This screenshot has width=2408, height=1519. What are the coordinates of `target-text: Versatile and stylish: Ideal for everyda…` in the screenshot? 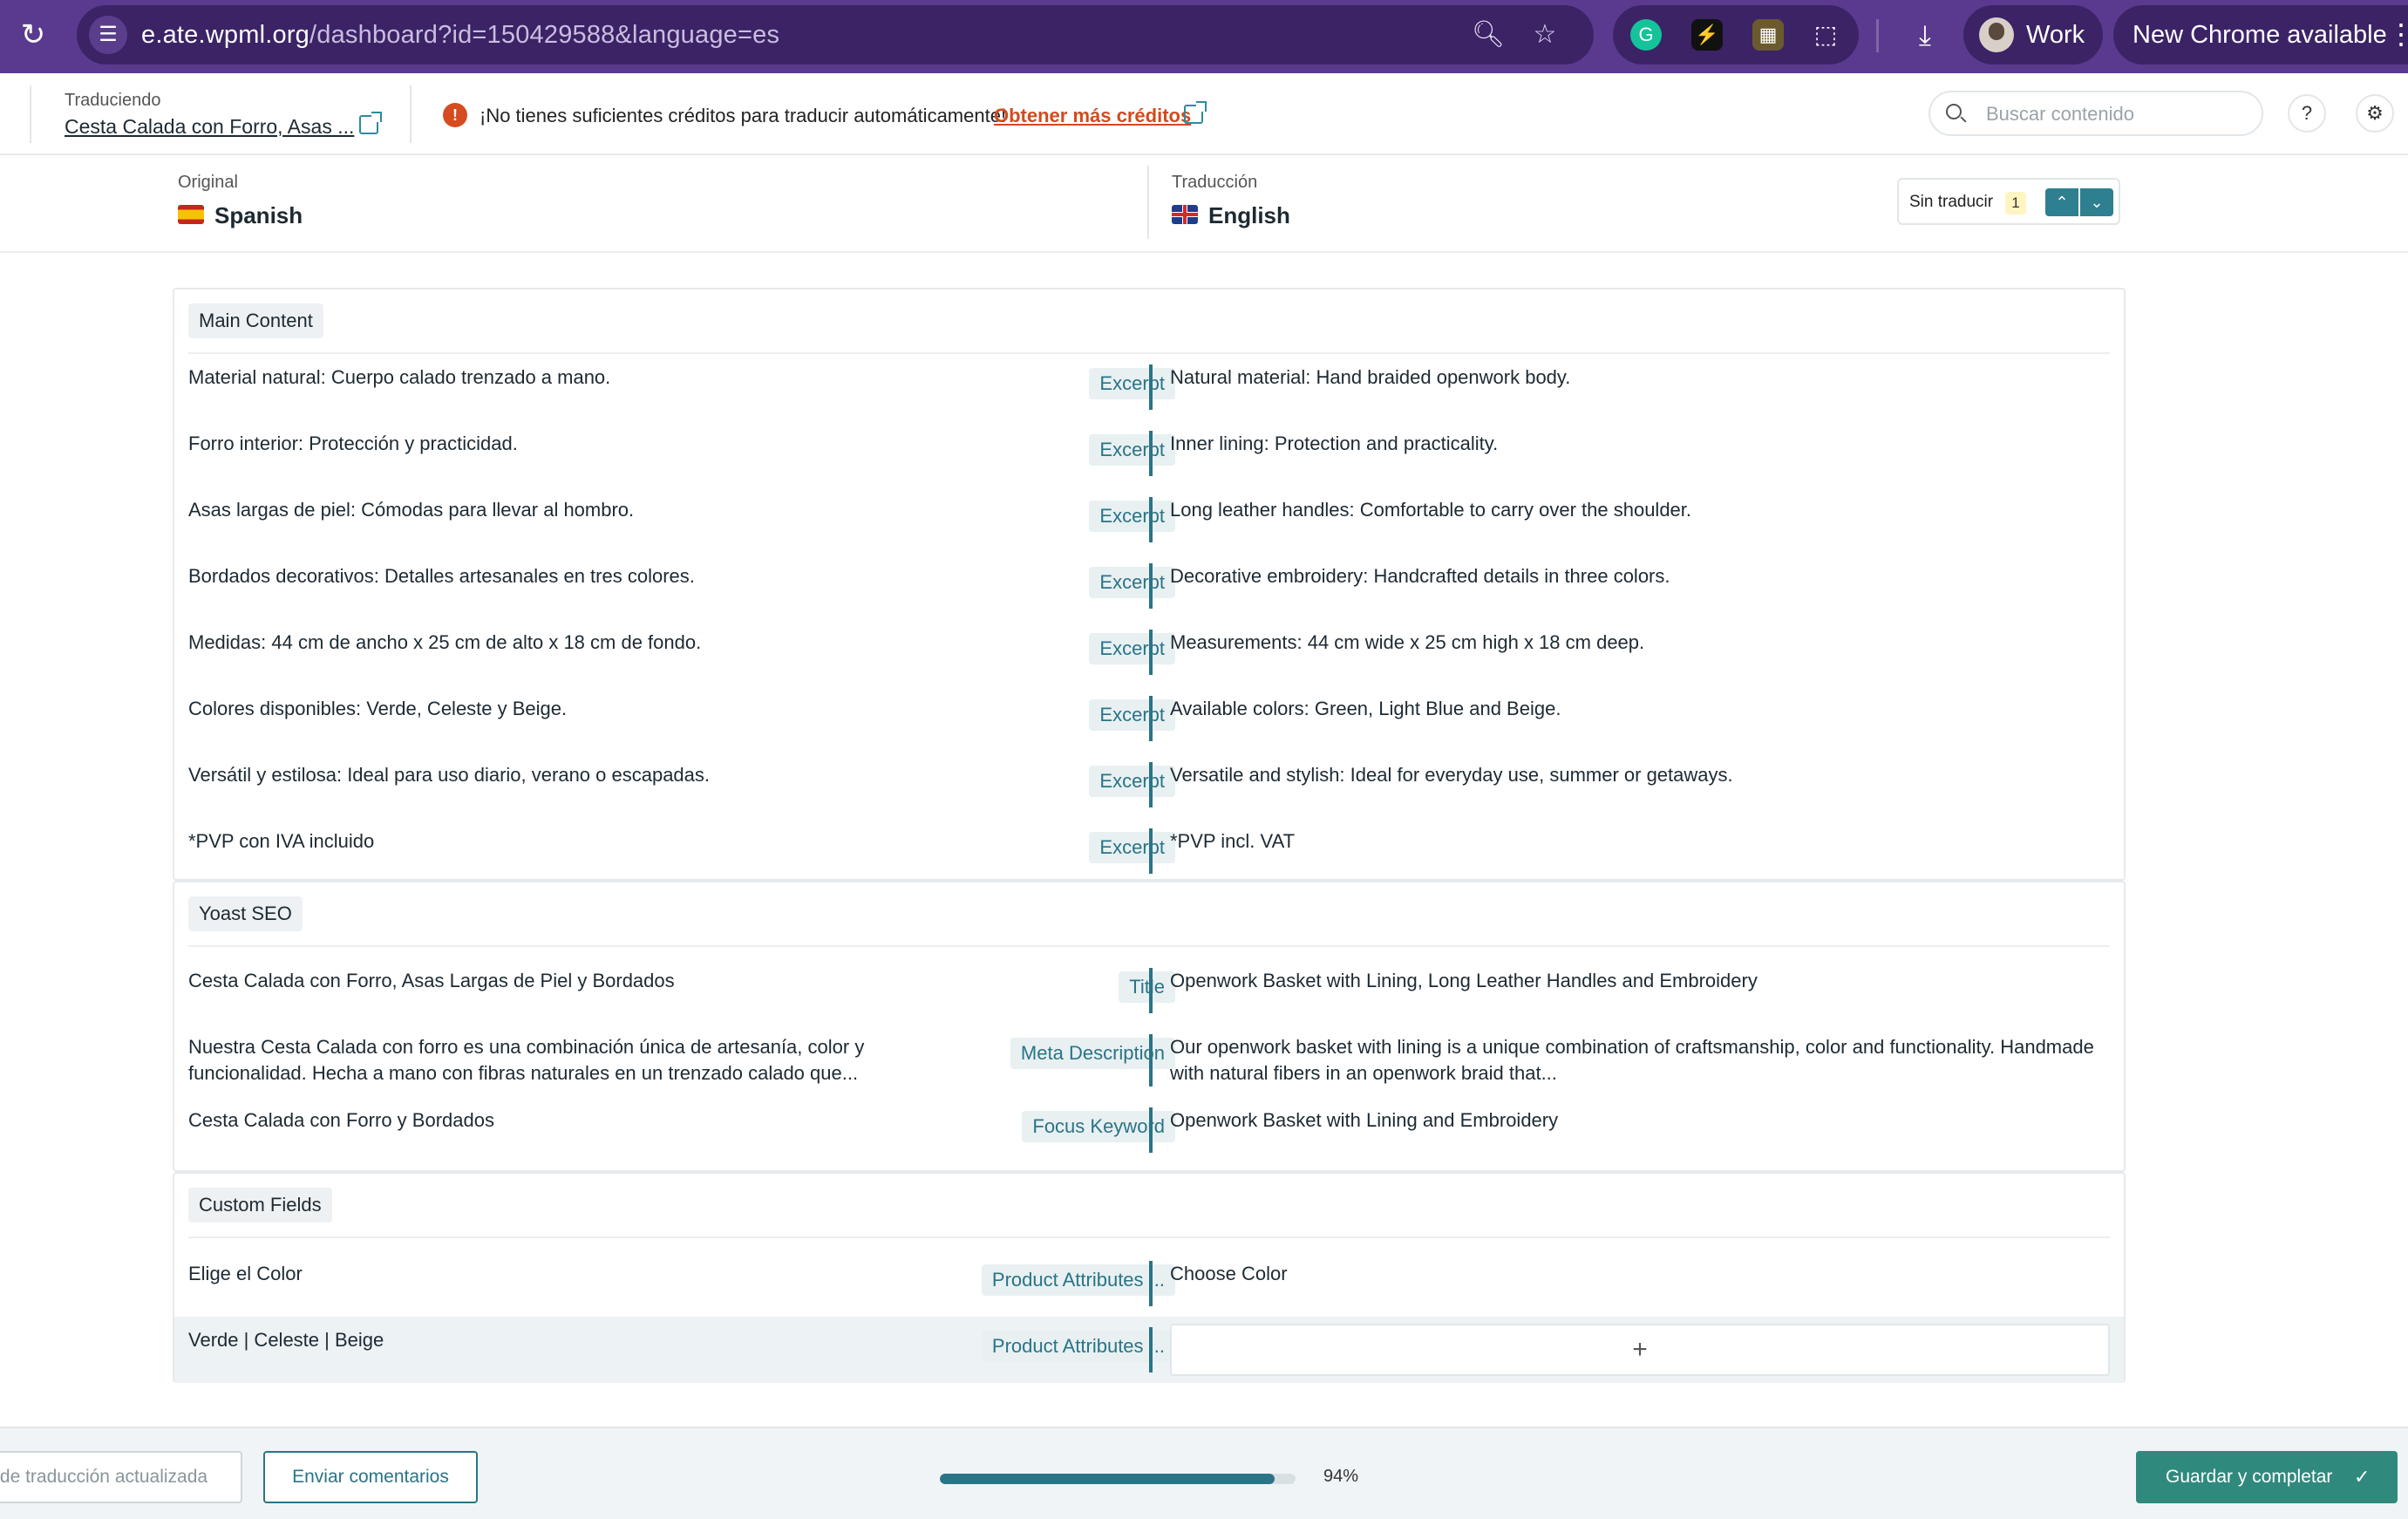 It's located at (1632, 775).